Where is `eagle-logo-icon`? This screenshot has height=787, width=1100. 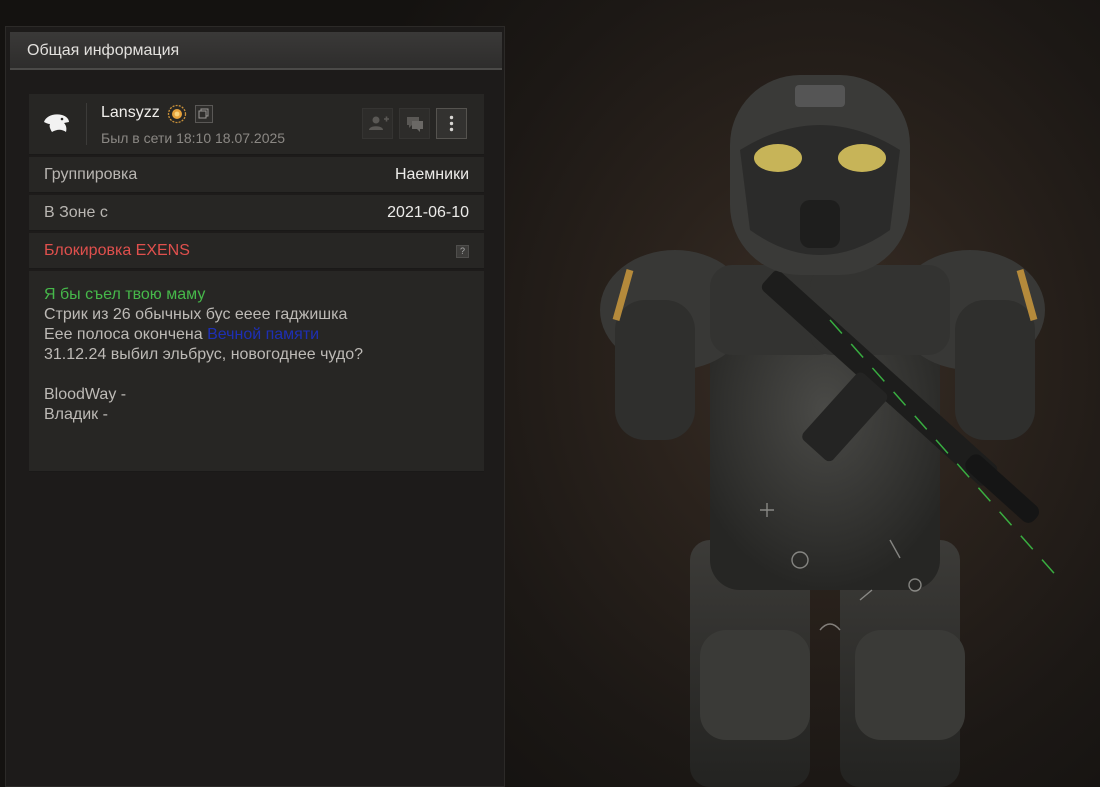
eagle-logo-icon is located at coordinates (56, 123).